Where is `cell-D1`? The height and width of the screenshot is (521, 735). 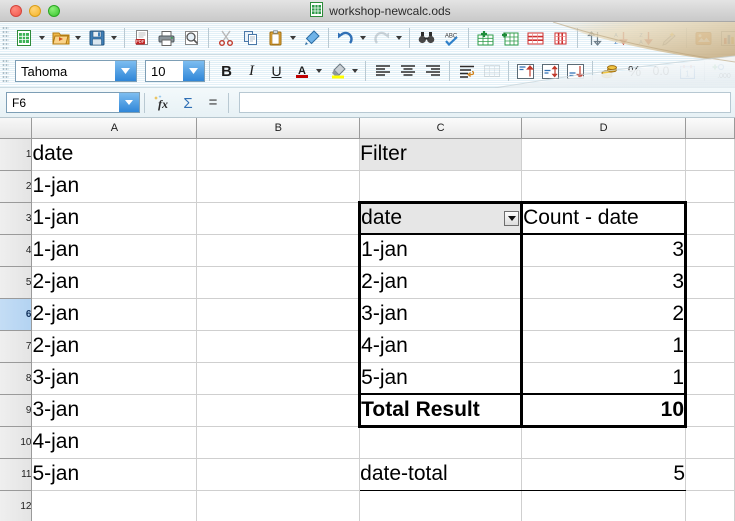 cell-D1 is located at coordinates (604, 154).